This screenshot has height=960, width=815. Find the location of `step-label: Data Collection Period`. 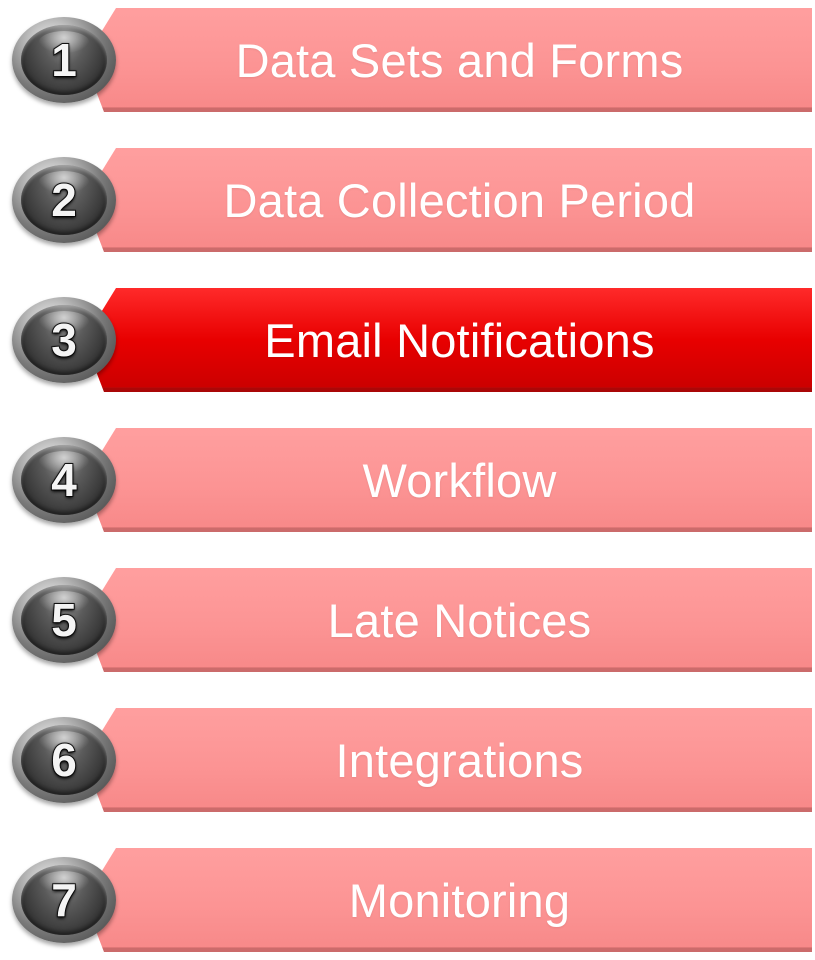

step-label: Data Collection Period is located at coordinates (459, 200).